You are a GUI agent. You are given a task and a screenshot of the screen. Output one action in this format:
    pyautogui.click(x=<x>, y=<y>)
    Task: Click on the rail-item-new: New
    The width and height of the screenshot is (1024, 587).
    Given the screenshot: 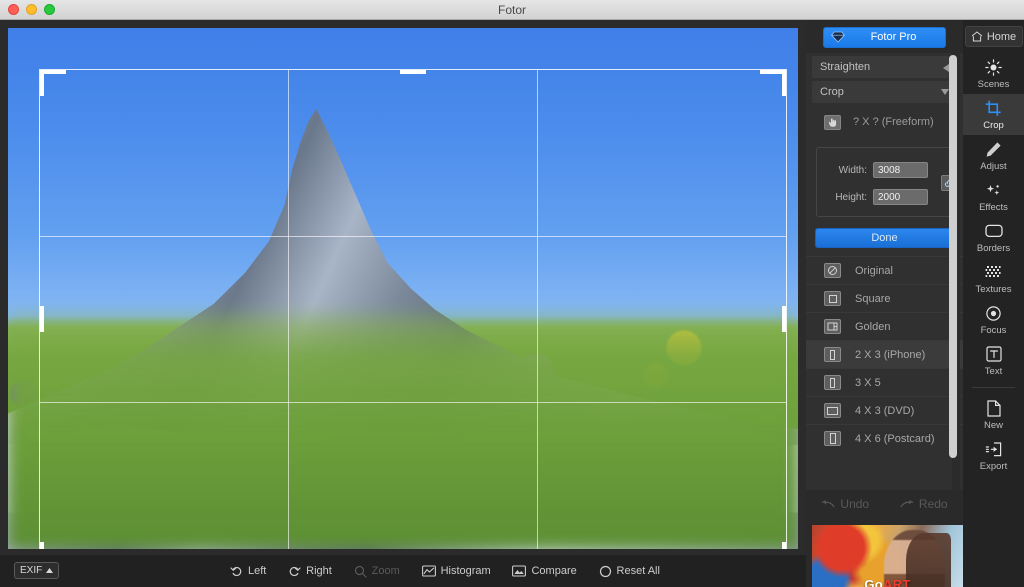 What is the action you would take?
    pyautogui.click(x=993, y=414)
    